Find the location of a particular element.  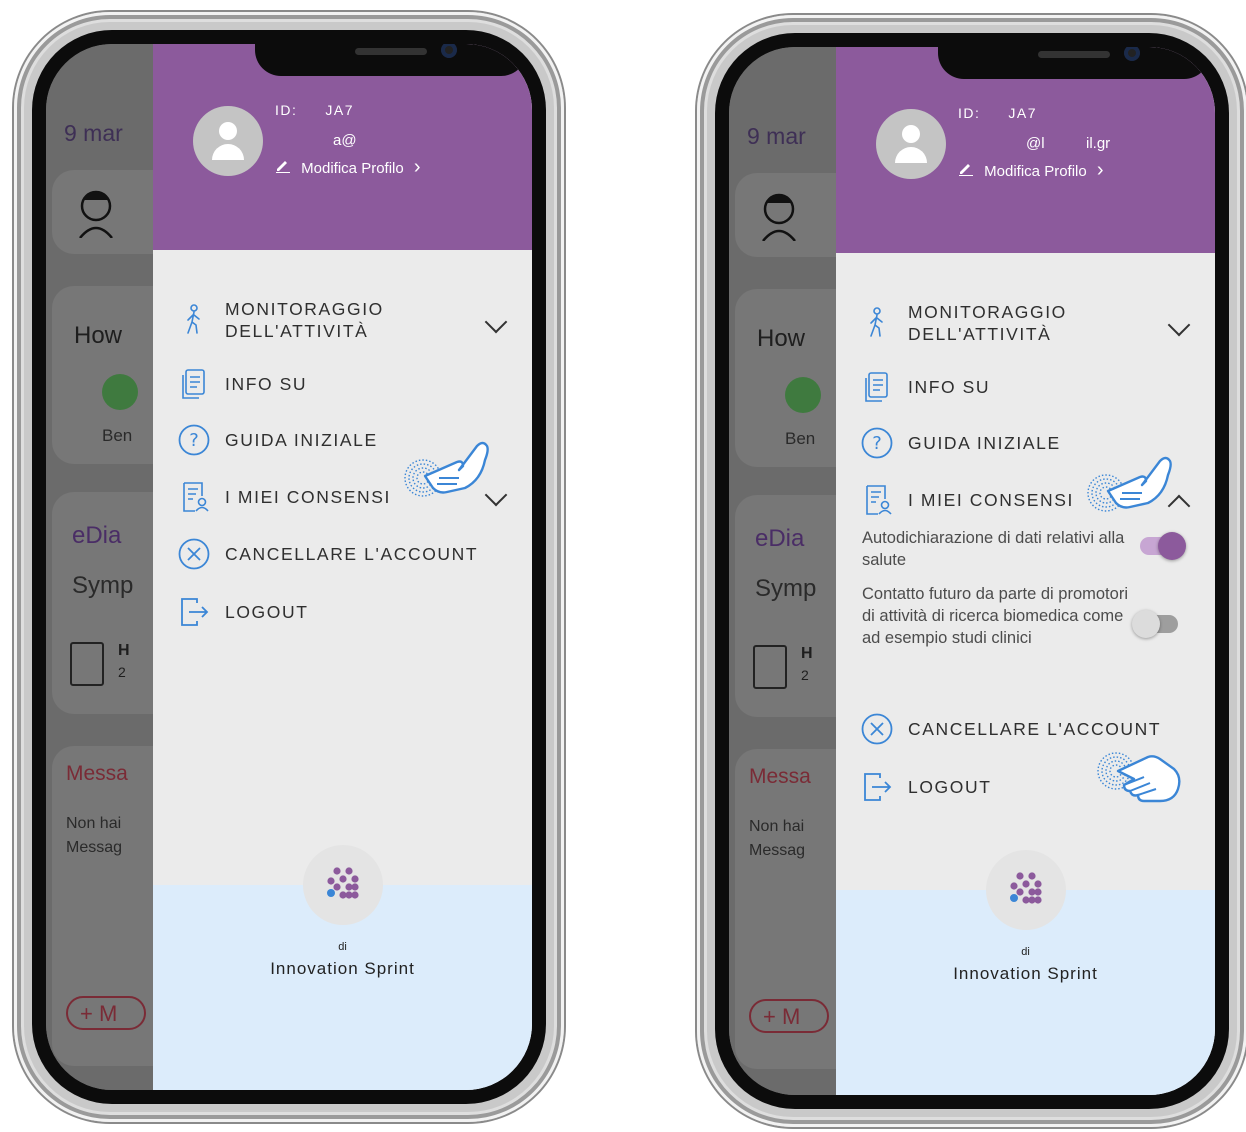

date-label: 9 mar is located at coordinates (93, 133).